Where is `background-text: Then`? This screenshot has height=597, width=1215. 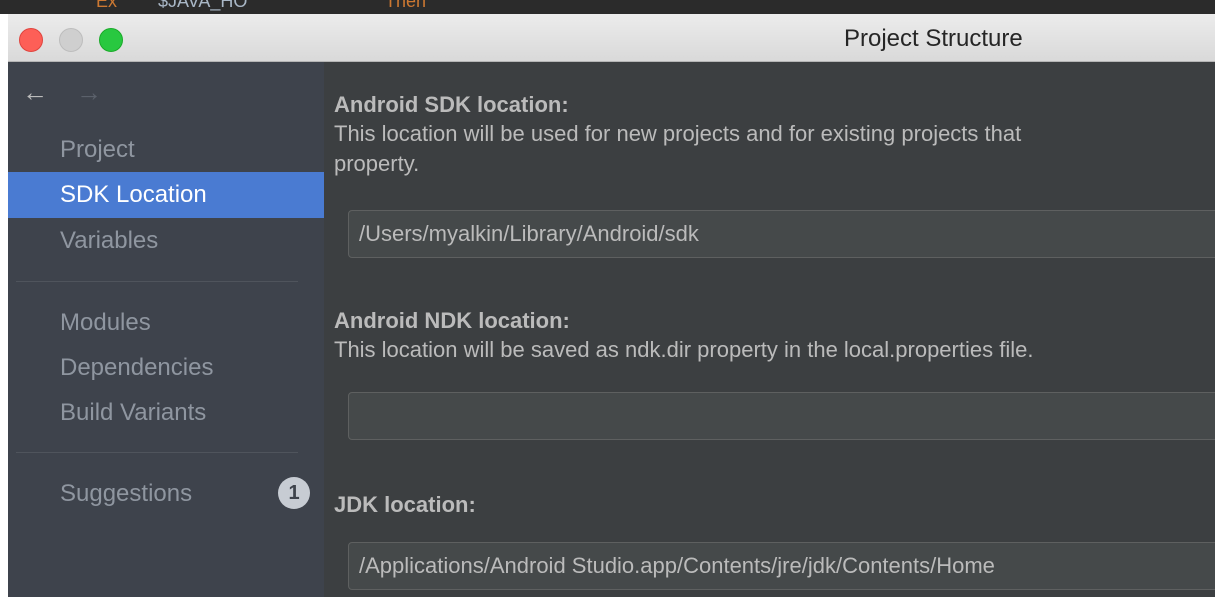
background-text: Then is located at coordinates (406, 5).